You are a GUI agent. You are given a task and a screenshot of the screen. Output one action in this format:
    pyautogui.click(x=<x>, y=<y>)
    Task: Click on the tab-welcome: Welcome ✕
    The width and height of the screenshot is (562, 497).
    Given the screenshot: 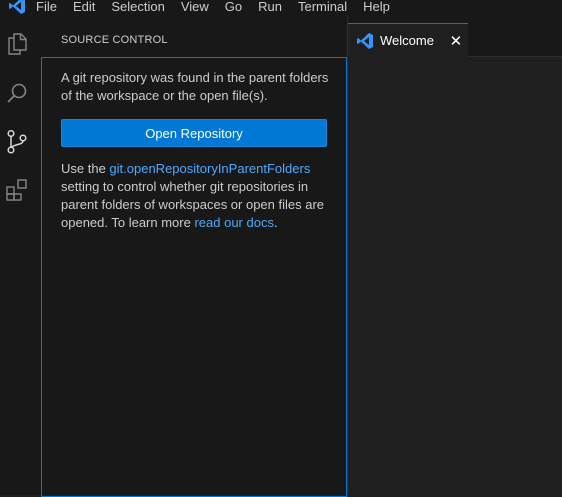 What is the action you would take?
    pyautogui.click(x=408, y=40)
    